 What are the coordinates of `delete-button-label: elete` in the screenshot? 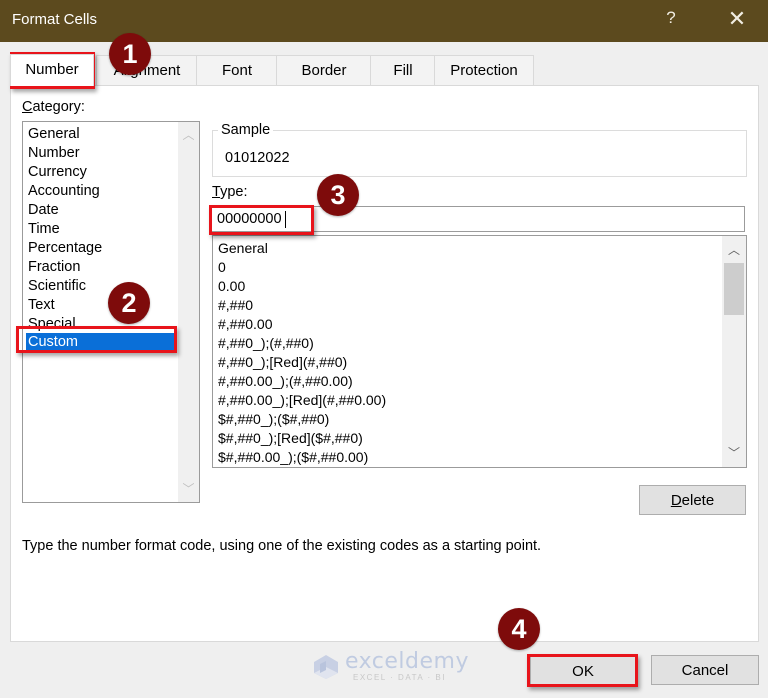 It's located at (698, 500).